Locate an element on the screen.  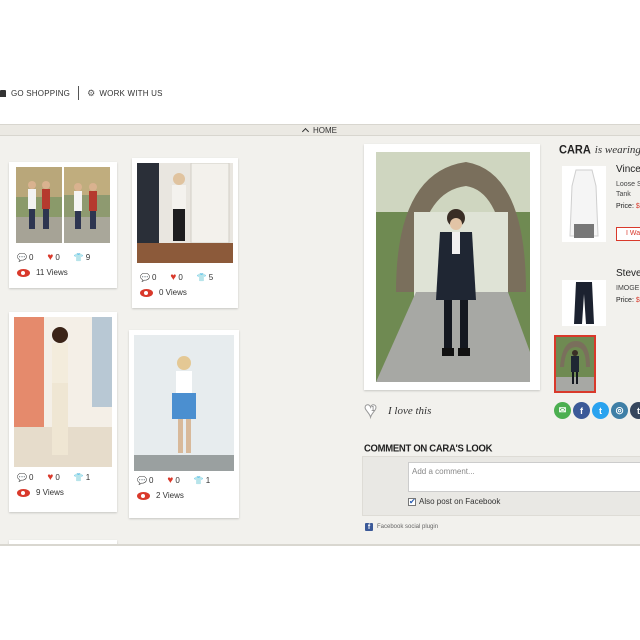
facebook-plugin-credit: f Facebook social plugin is located at coordinates (401, 527).